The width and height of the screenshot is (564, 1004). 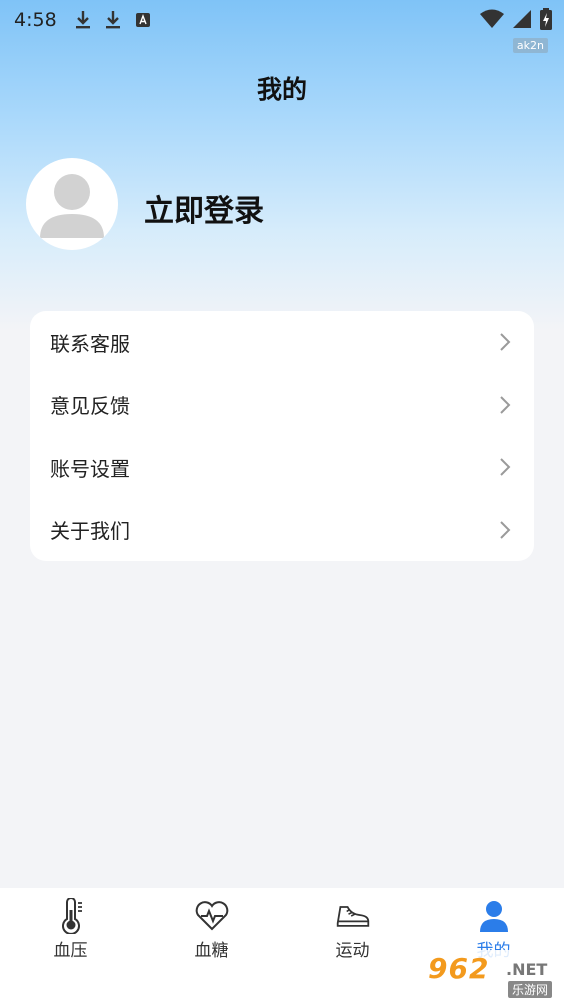 What do you see at coordinates (211, 951) in the screenshot?
I see `tab-label: 血糖` at bounding box center [211, 951].